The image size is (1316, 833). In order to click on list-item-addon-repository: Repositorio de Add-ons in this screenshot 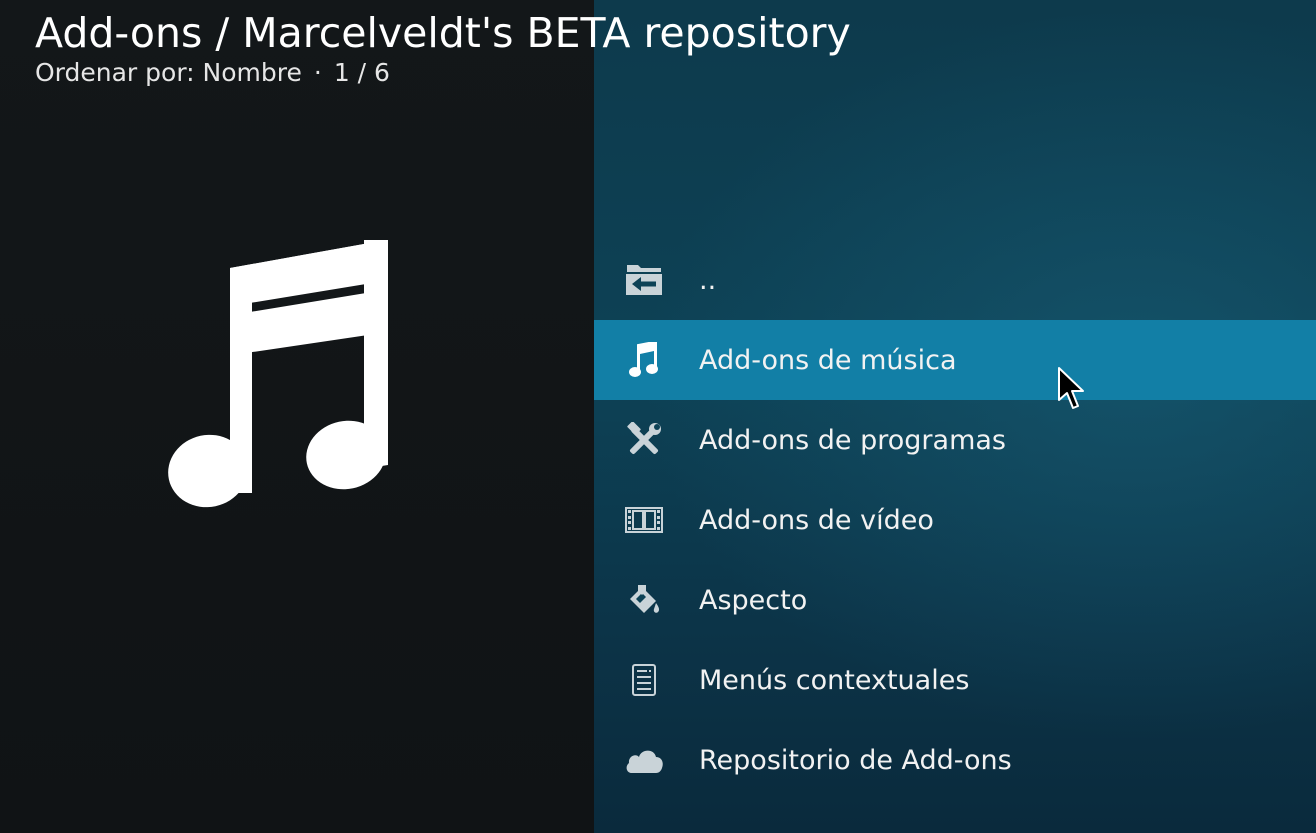, I will do `click(955, 760)`.